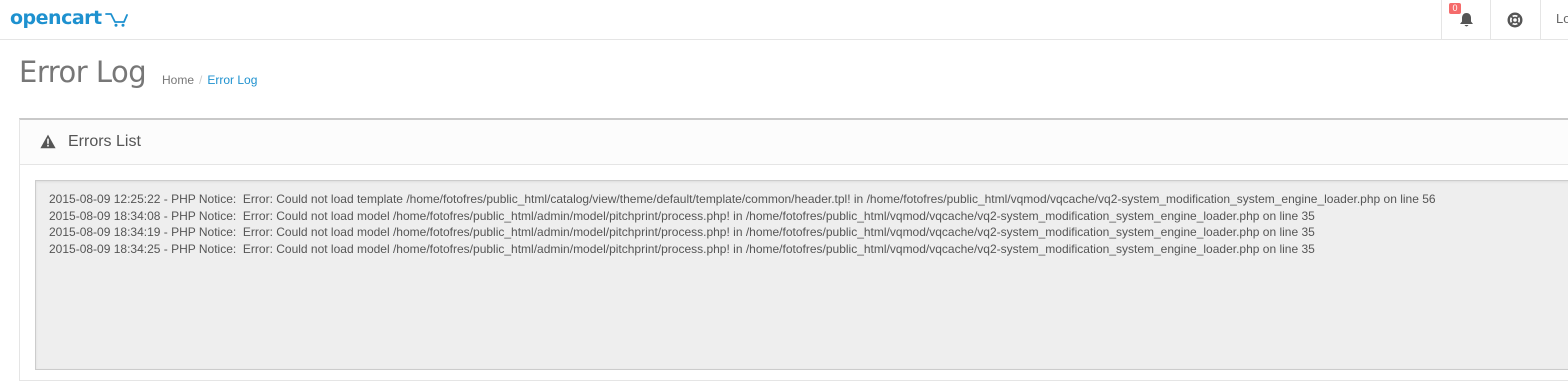 This screenshot has width=1568, height=381. Describe the element at coordinates (178, 80) in the screenshot. I see `breadcrumb-home-link: Home` at that location.